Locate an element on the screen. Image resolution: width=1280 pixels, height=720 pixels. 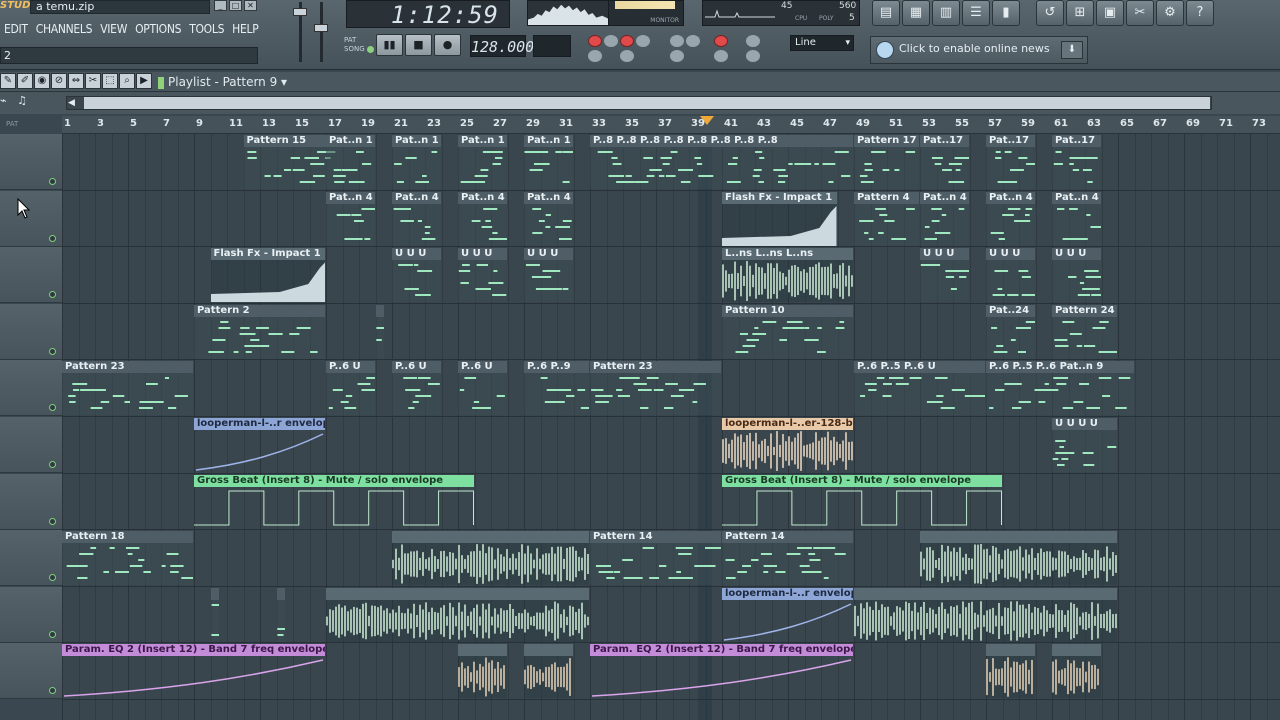
undo-icon: ↺ is located at coordinates (1050, 13).